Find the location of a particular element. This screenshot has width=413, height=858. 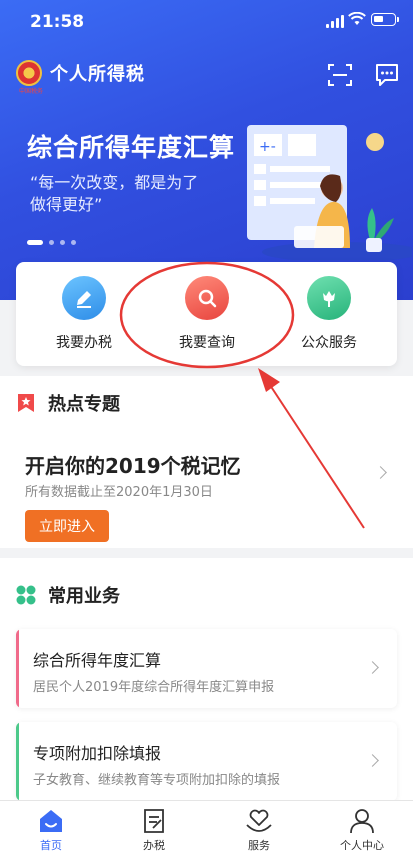

tab-label: 办税 is located at coordinates (154, 845).